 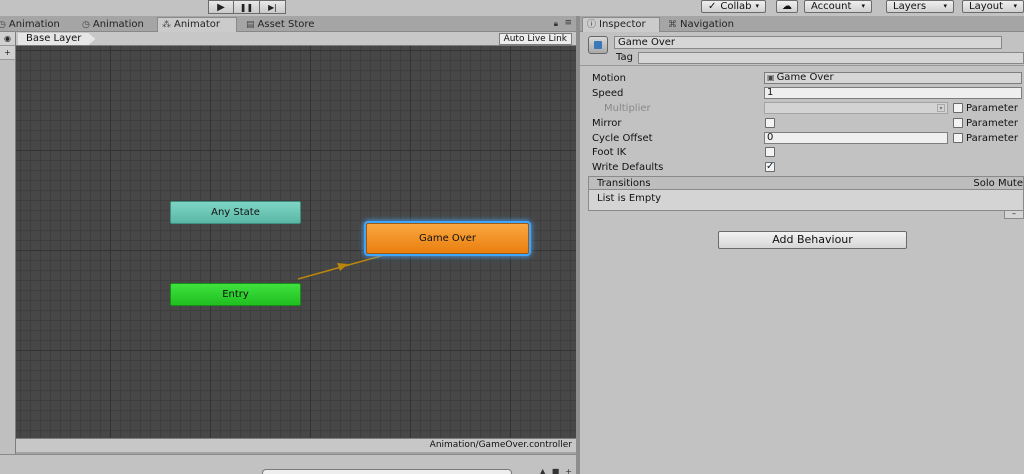 I want to click on tab-animation-2: ◷ Animation, so click(x=113, y=24).